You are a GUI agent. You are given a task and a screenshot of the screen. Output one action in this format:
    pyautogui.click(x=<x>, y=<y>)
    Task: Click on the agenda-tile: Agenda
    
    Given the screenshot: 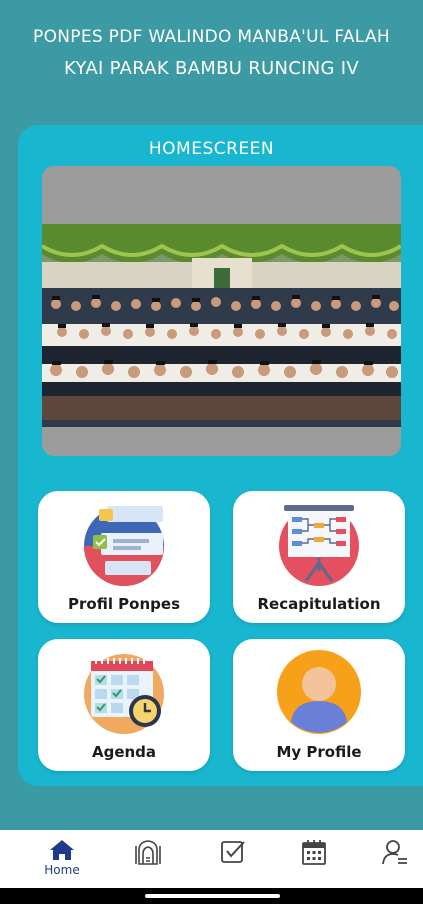 What is the action you would take?
    pyautogui.click(x=124, y=705)
    